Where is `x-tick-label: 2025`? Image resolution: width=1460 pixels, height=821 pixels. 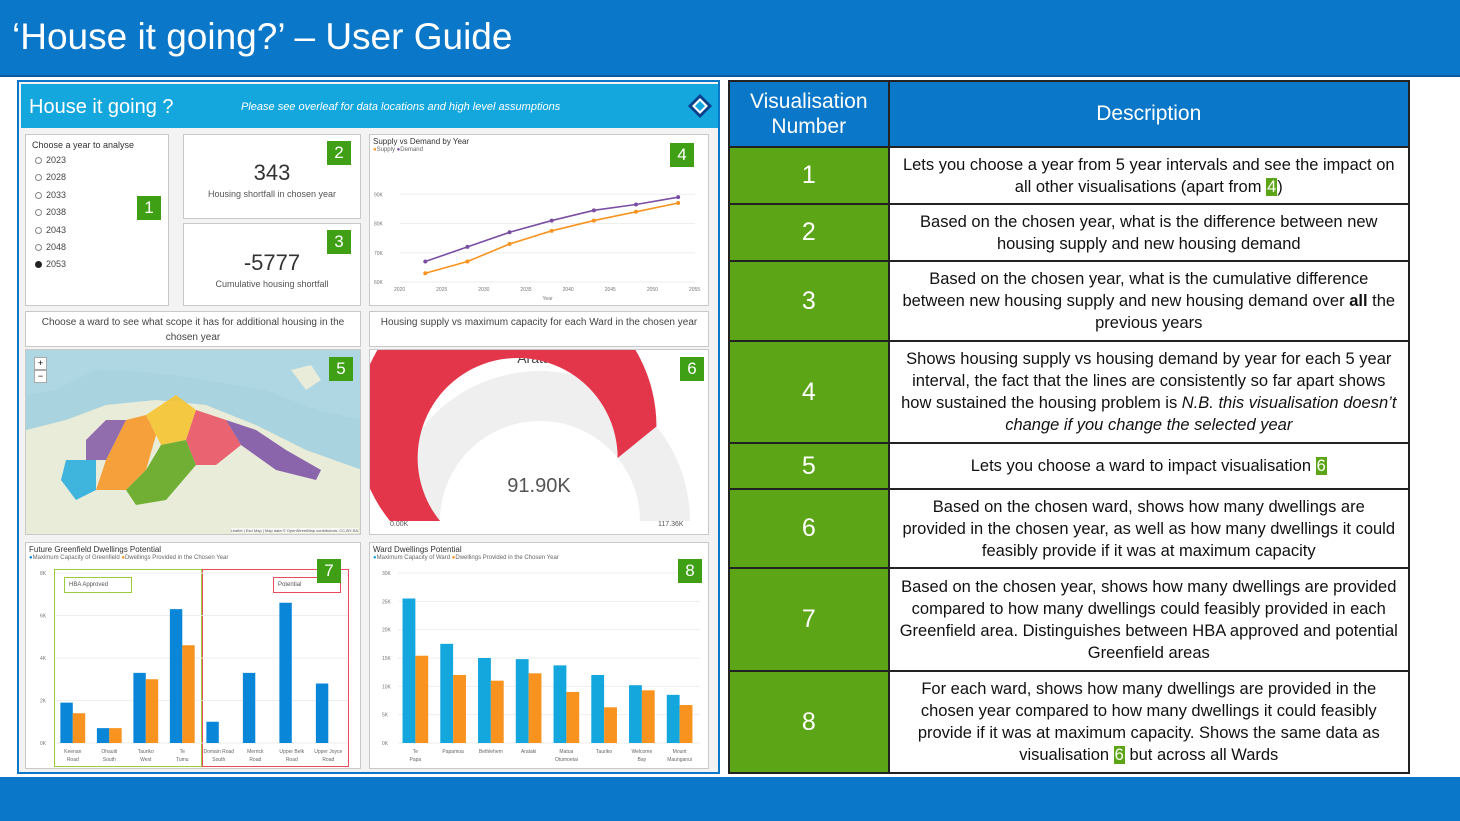 x-tick-label: 2025 is located at coordinates (441, 290).